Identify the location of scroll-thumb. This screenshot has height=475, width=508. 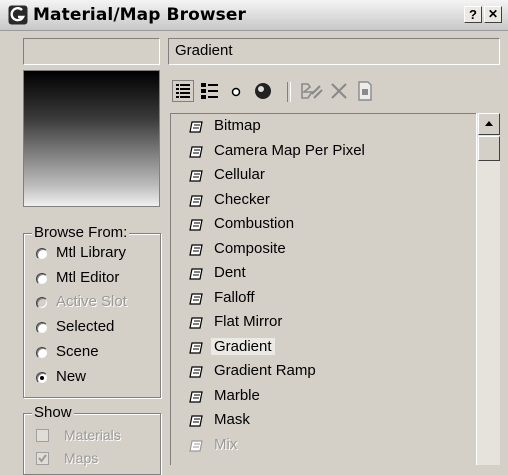
(489, 148).